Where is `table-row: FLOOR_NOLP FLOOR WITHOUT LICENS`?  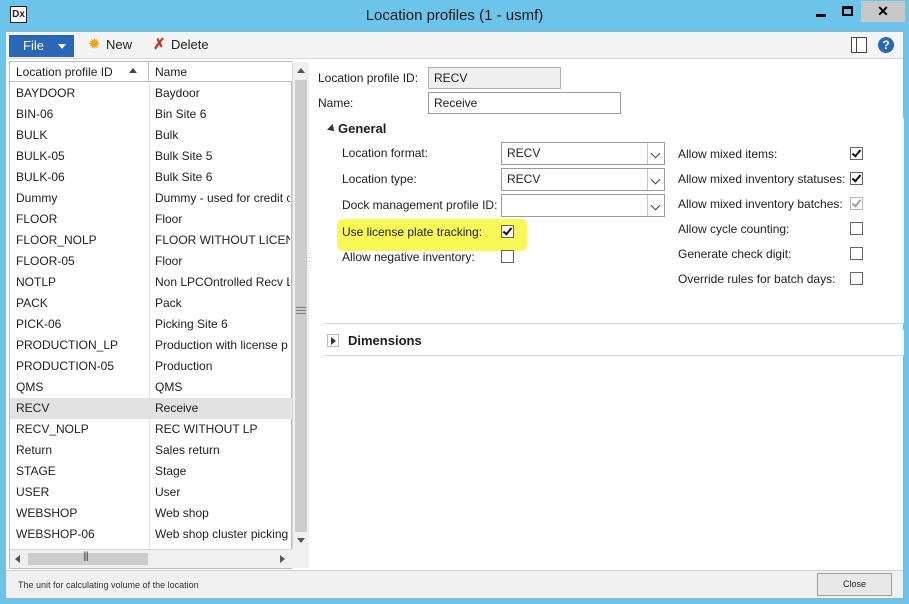 table-row: FLOOR_NOLP FLOOR WITHOUT LICENS is located at coordinates (151, 240).